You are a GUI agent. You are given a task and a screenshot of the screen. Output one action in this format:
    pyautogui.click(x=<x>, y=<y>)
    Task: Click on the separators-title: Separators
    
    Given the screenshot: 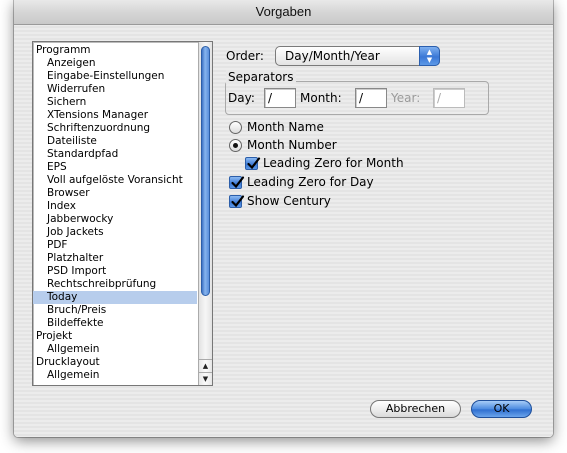 What is the action you would take?
    pyautogui.click(x=261, y=77)
    